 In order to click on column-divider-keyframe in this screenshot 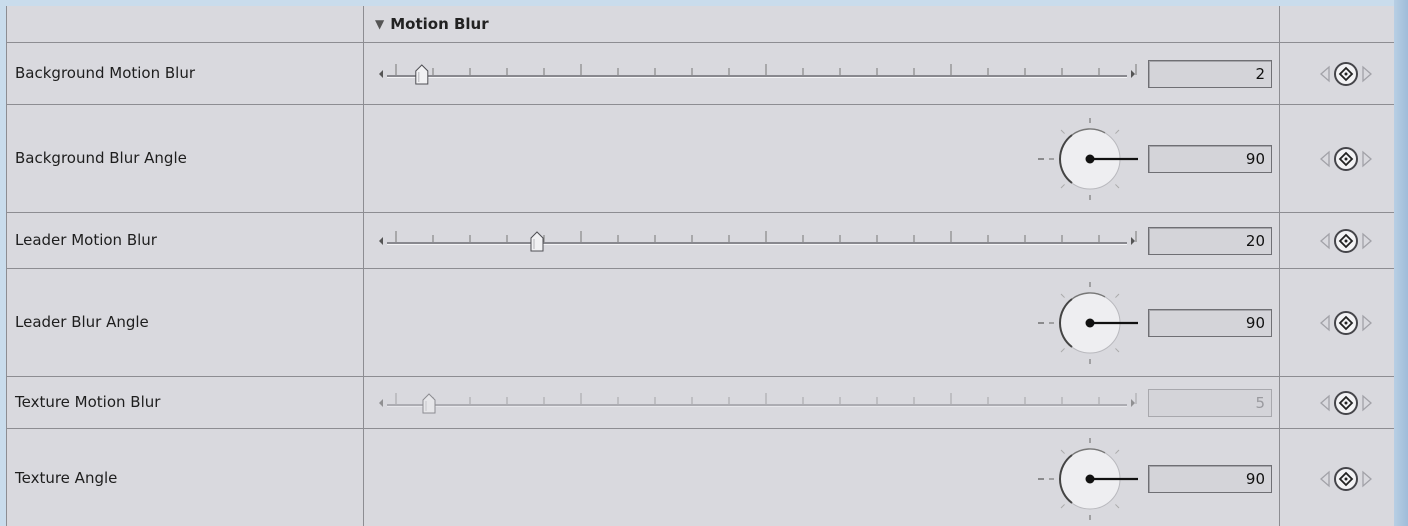, I will do `click(1279, 266)`.